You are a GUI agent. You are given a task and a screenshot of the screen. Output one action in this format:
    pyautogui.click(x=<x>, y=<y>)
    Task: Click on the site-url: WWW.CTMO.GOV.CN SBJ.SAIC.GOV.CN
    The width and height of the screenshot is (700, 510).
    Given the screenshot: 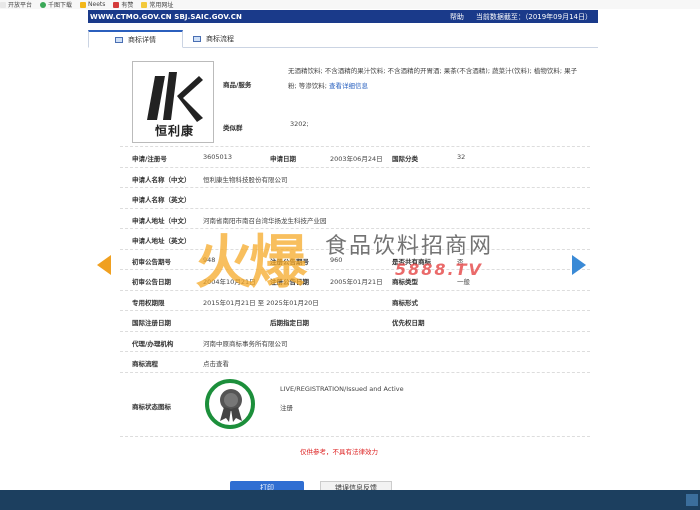 What is the action you would take?
    pyautogui.click(x=270, y=17)
    